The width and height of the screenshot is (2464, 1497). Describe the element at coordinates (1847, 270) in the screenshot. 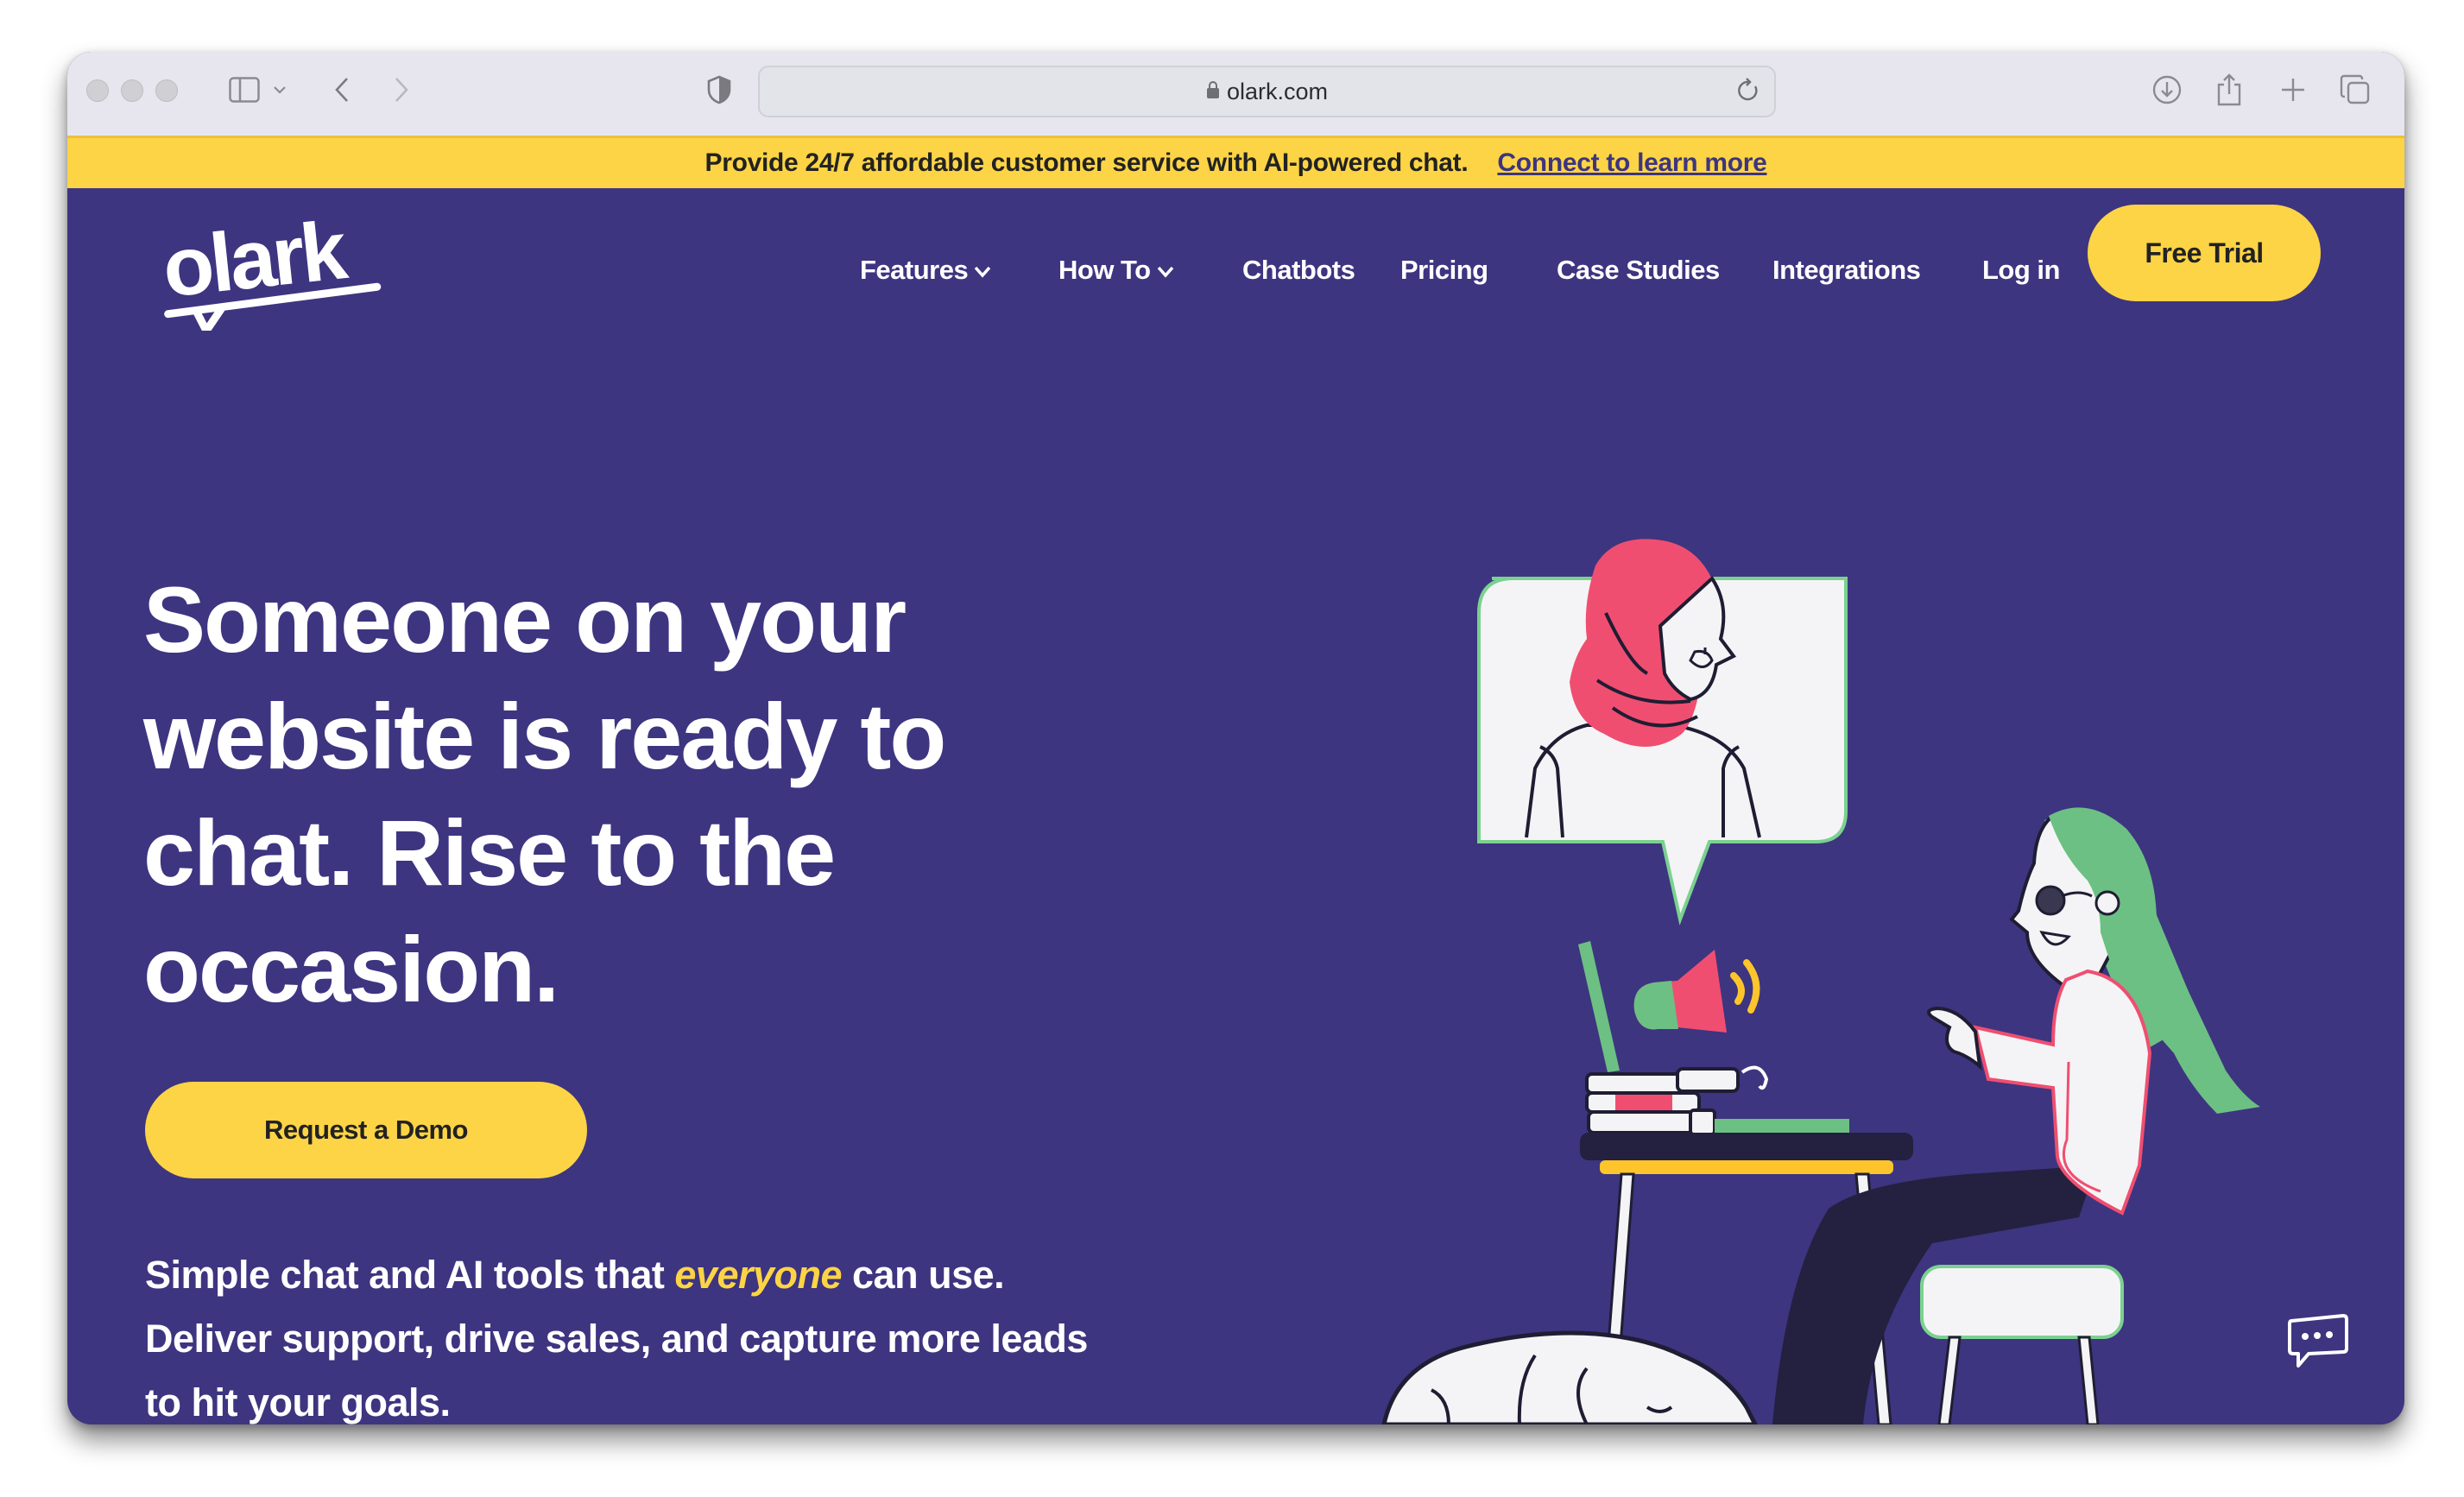

I see `nav-integrations: Integrations` at that location.